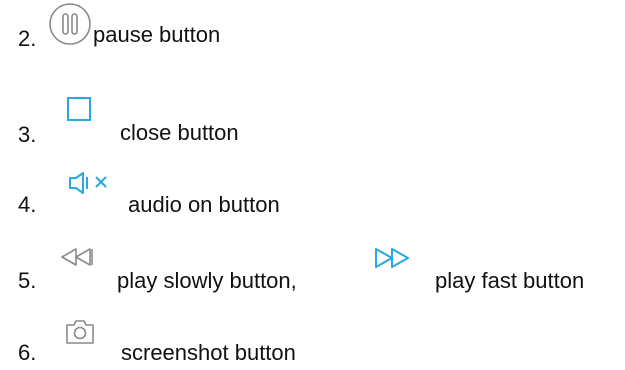  What do you see at coordinates (394, 258) in the screenshot?
I see `fast-forward-icon` at bounding box center [394, 258].